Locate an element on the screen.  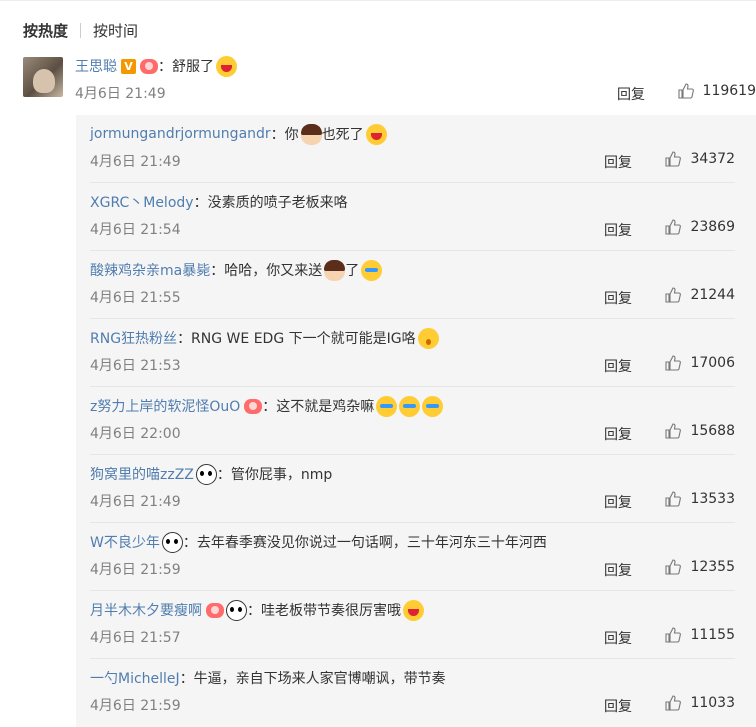
comment-time: 4月6日 21:49 is located at coordinates (120, 94).